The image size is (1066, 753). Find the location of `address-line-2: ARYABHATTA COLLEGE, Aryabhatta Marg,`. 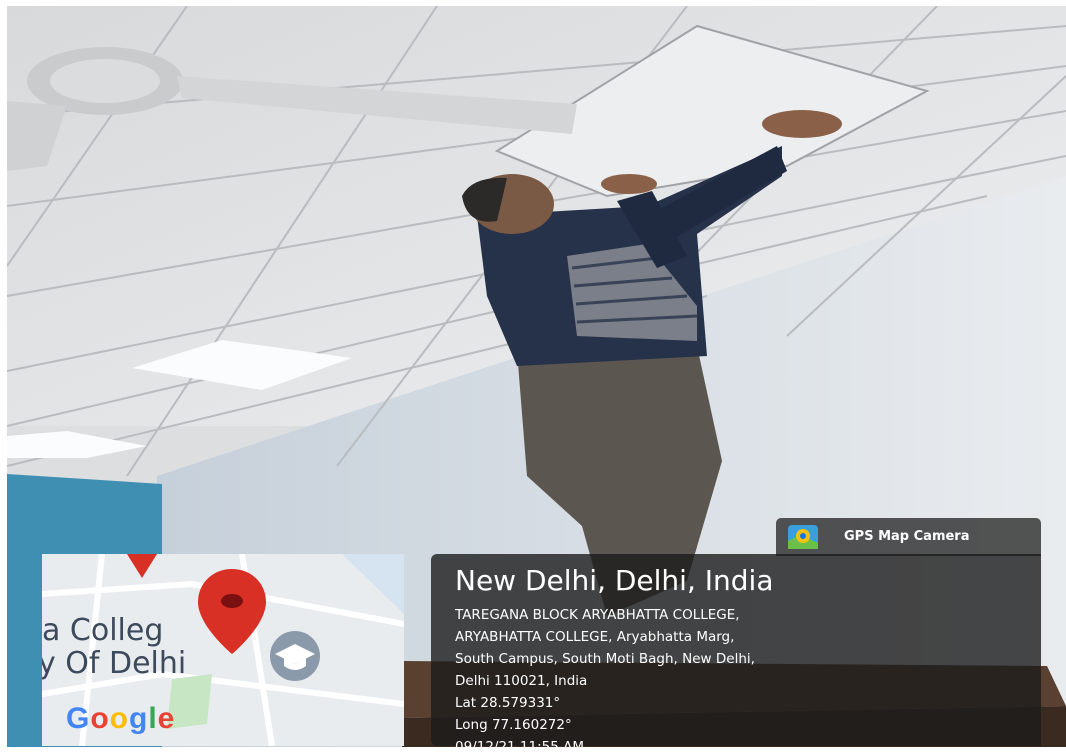

address-line-2: ARYABHATTA COLLEGE, Aryabhatta Marg, is located at coordinates (595, 637).